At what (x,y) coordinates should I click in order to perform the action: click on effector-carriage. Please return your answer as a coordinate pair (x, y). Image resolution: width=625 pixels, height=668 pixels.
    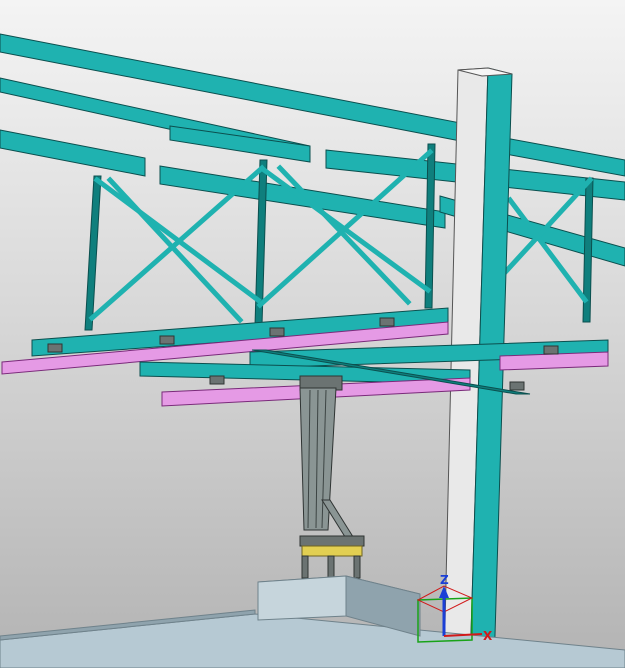
    Looking at the image, I should click on (332, 551).